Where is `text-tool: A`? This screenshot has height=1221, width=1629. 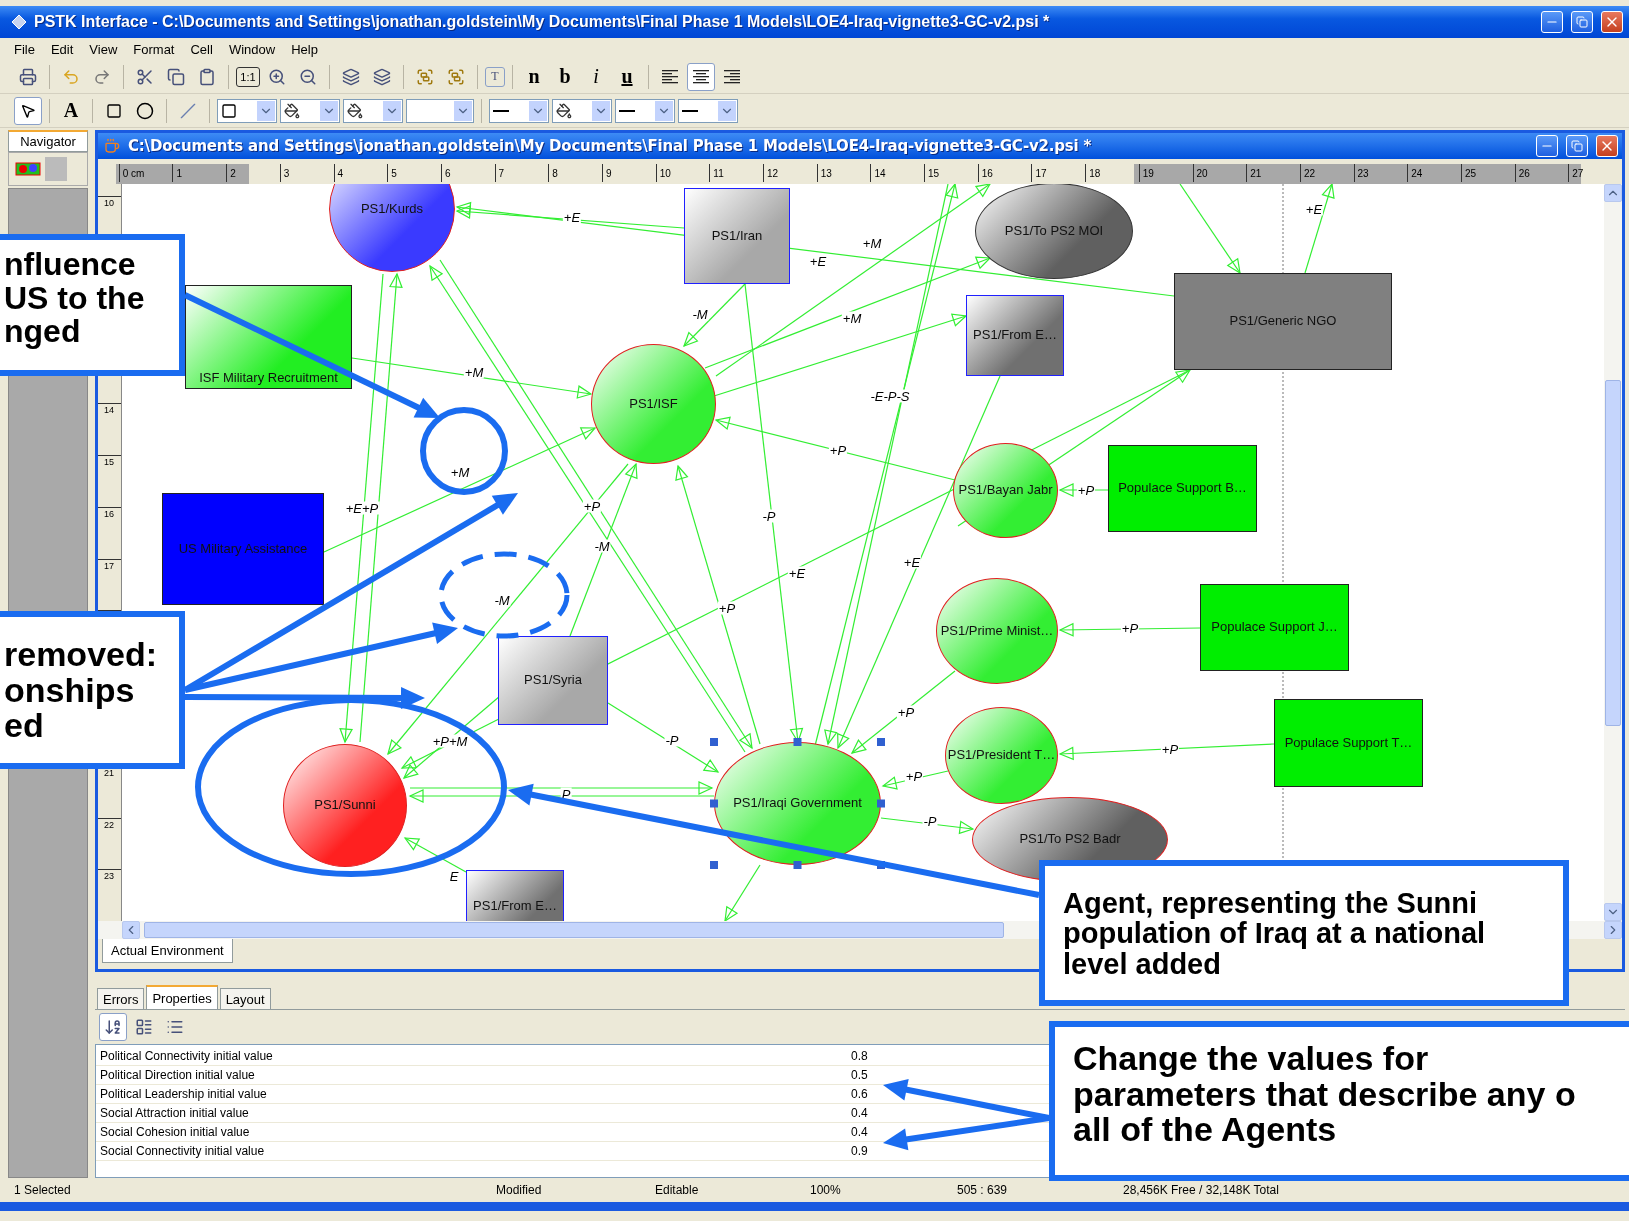 text-tool: A is located at coordinates (71, 110).